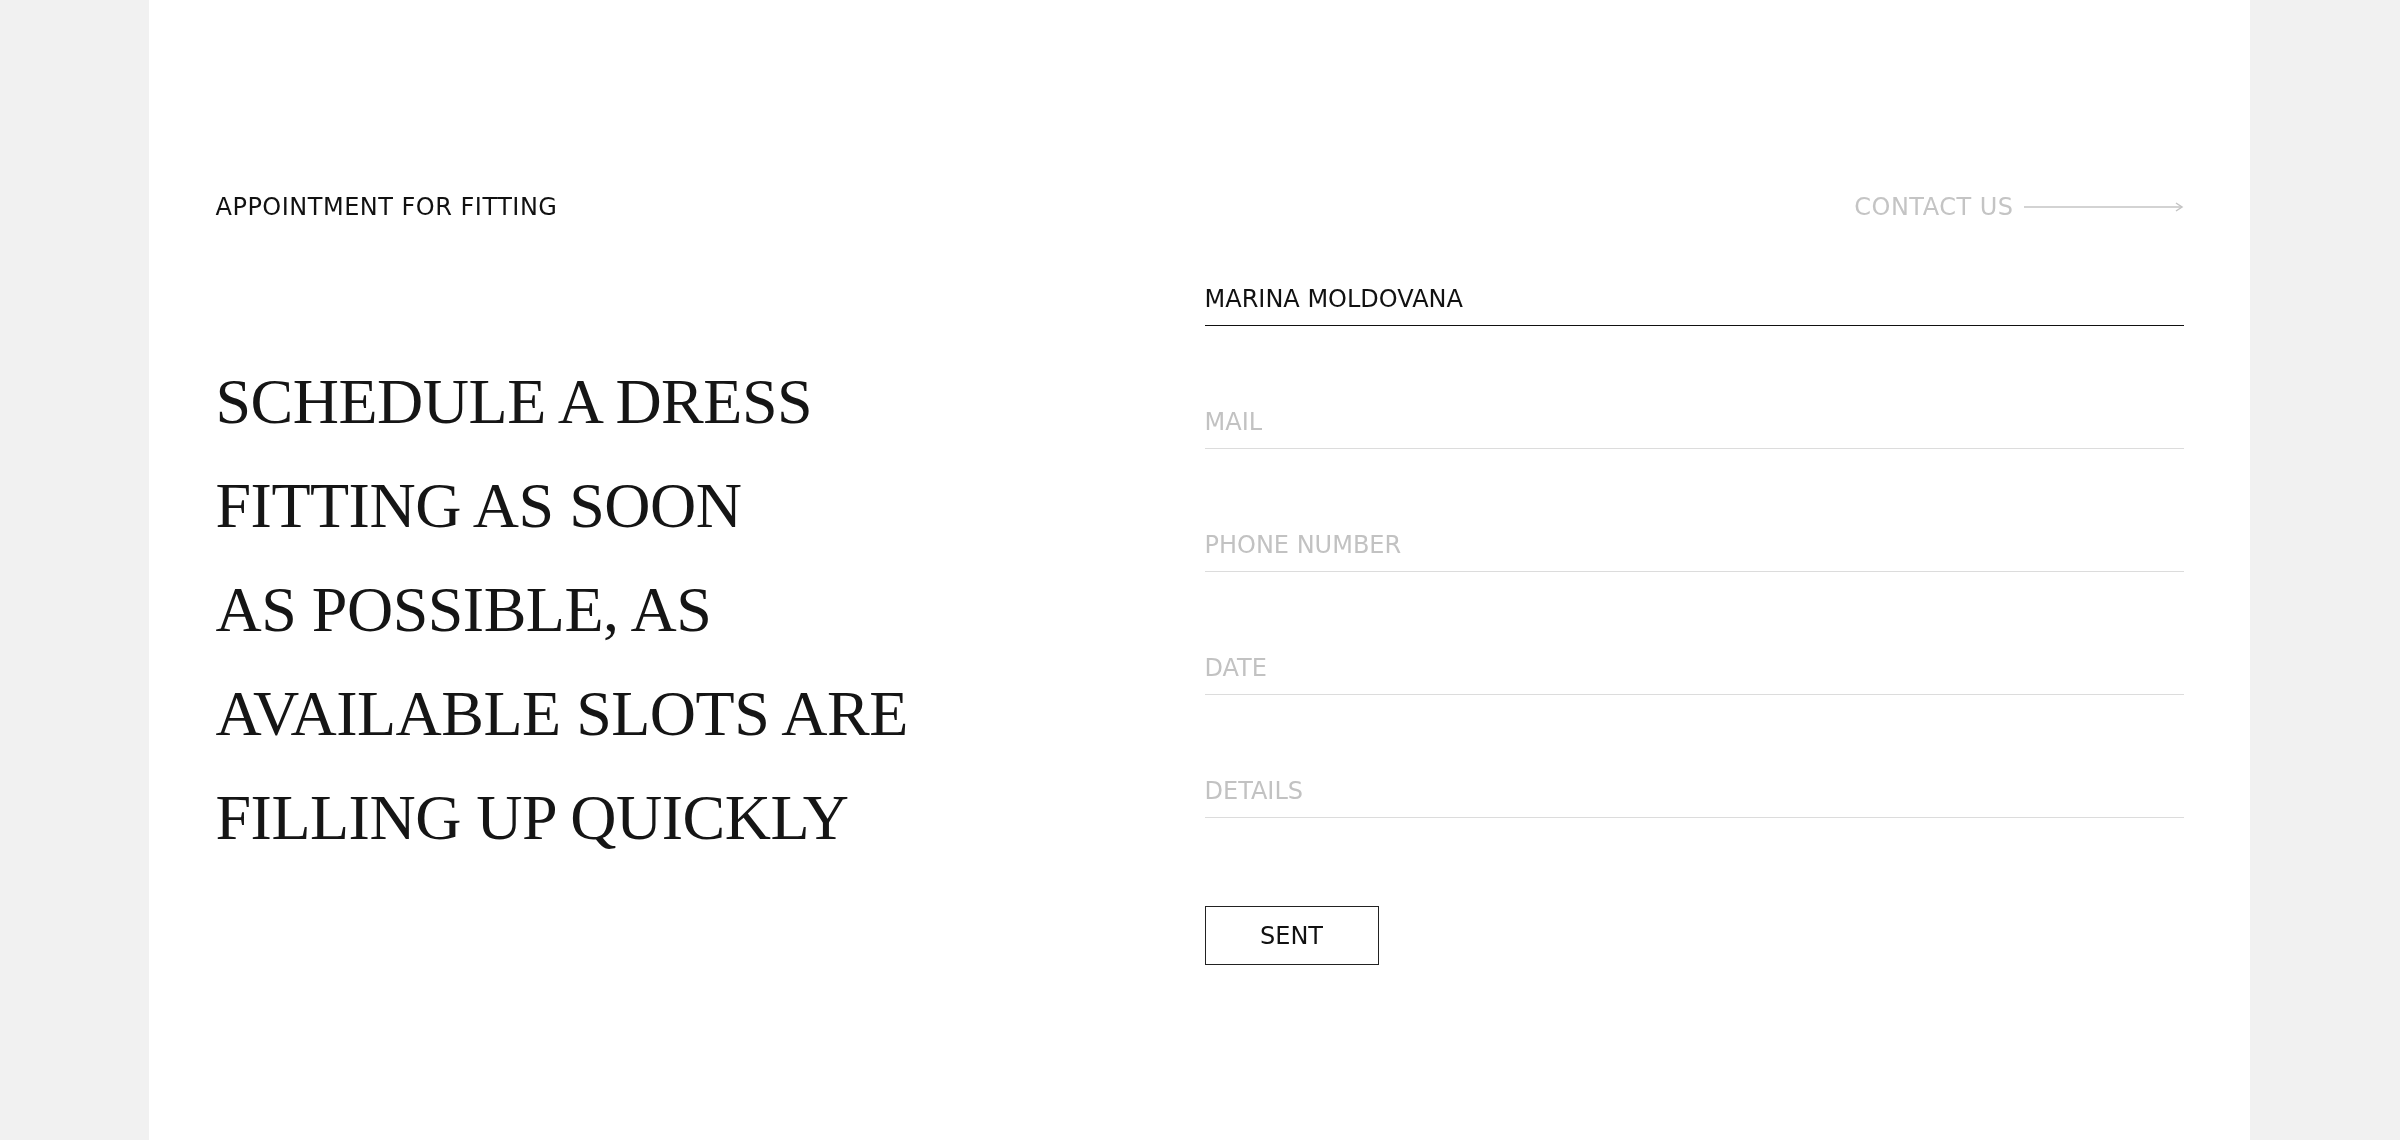 This screenshot has width=2400, height=1140. What do you see at coordinates (478, 506) in the screenshot?
I see `headline-line: FITTING AS SOON` at bounding box center [478, 506].